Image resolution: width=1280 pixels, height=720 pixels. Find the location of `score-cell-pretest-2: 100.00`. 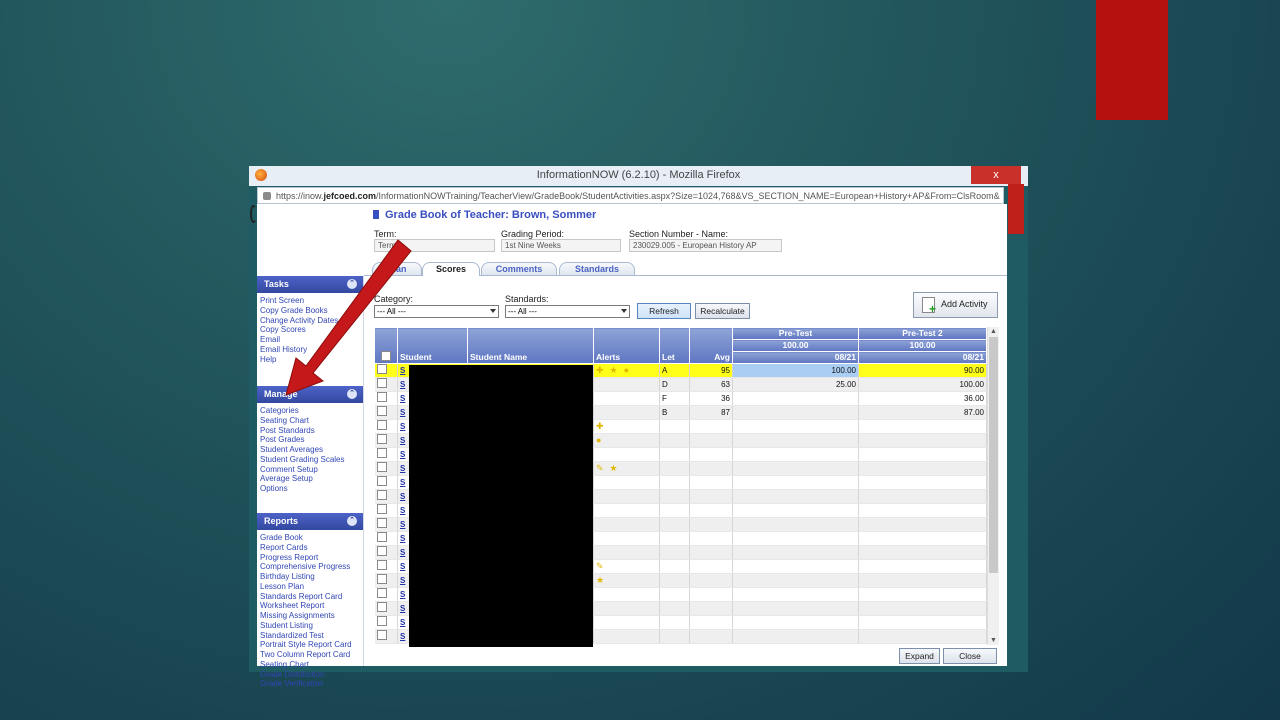

score-cell-pretest-2: 100.00 is located at coordinates (922, 384).